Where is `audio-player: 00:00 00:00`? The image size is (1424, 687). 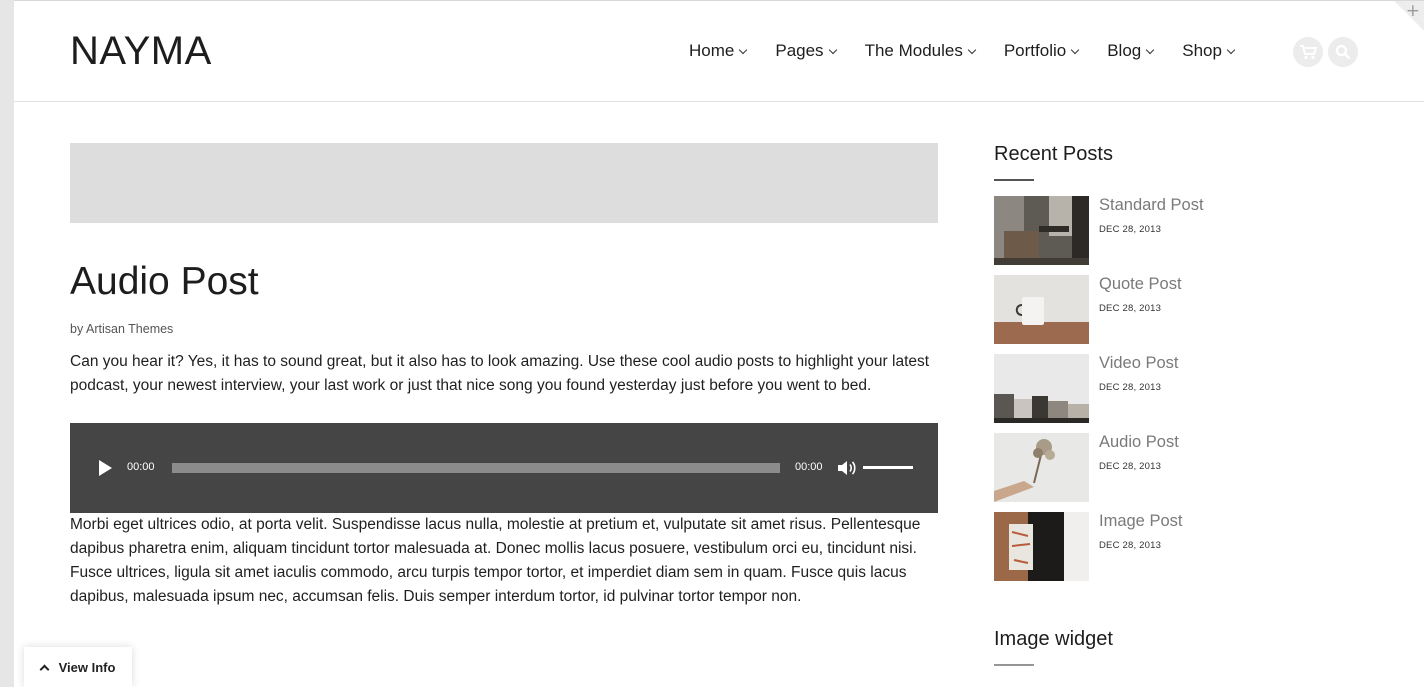
audio-player: 00:00 00:00 is located at coordinates (504, 468).